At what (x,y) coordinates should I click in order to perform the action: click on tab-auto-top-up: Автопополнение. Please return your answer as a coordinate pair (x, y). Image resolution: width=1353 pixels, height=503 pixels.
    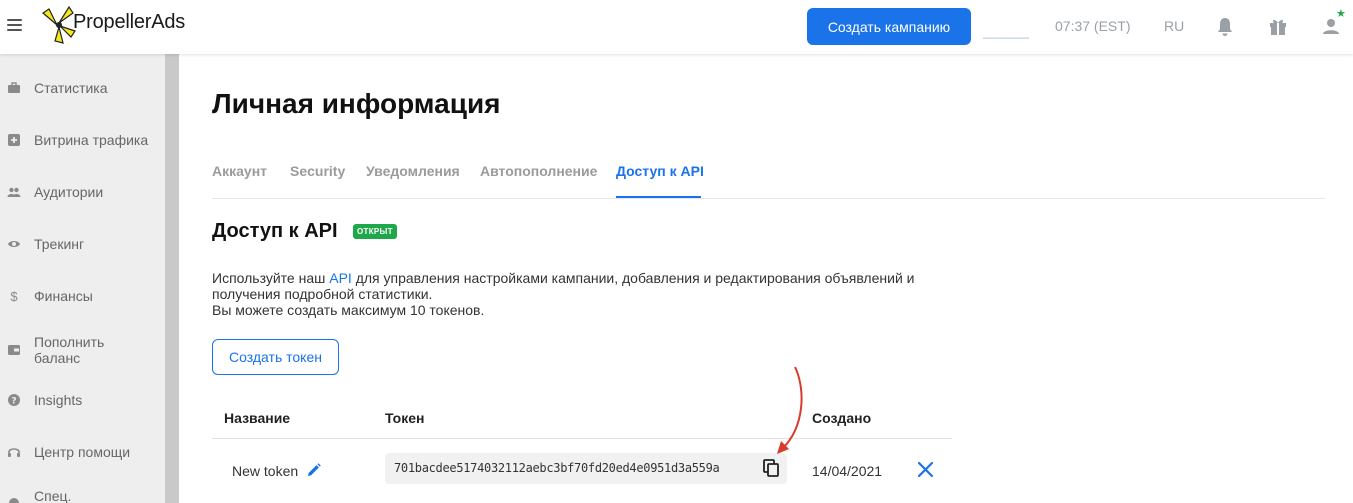
    Looking at the image, I should click on (538, 171).